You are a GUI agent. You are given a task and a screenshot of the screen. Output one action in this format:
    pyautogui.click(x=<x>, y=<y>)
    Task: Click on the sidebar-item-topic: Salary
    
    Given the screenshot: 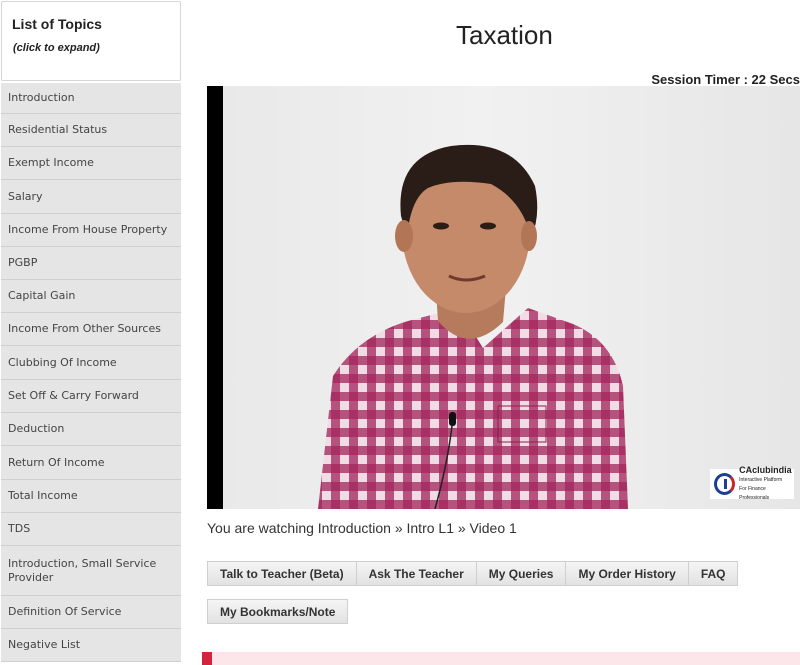 What is the action you would take?
    pyautogui.click(x=91, y=197)
    